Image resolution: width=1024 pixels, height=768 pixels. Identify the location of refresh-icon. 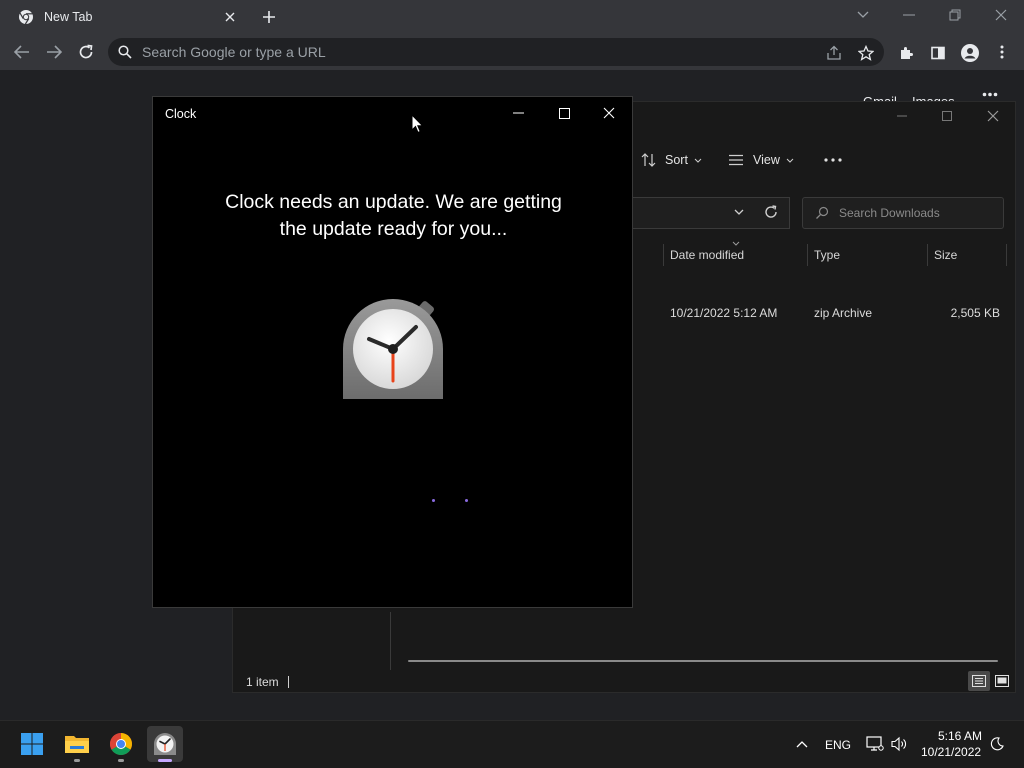
(771, 212).